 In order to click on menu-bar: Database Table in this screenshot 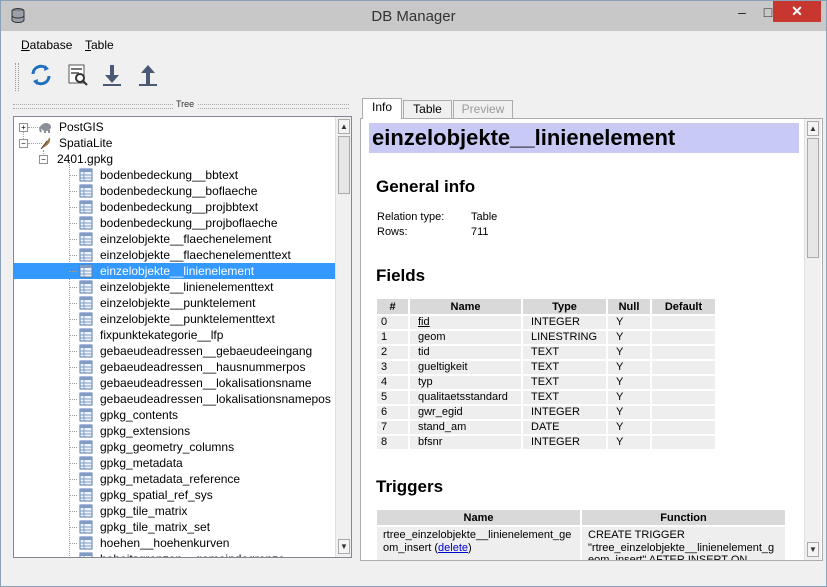, I will do `click(413, 44)`.